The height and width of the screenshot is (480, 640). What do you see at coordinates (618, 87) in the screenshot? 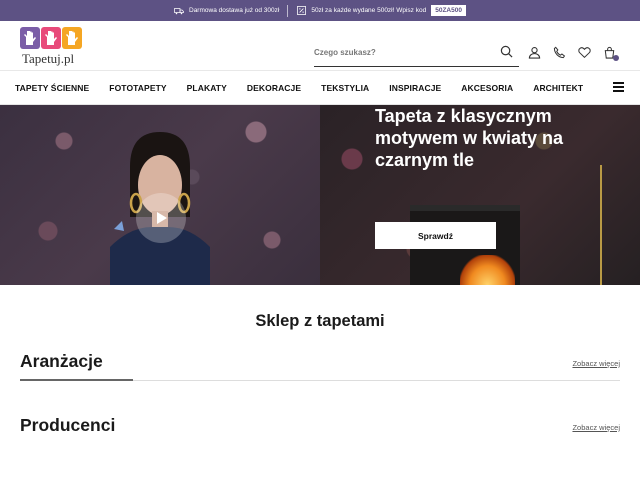
I see `menu-icon` at bounding box center [618, 87].